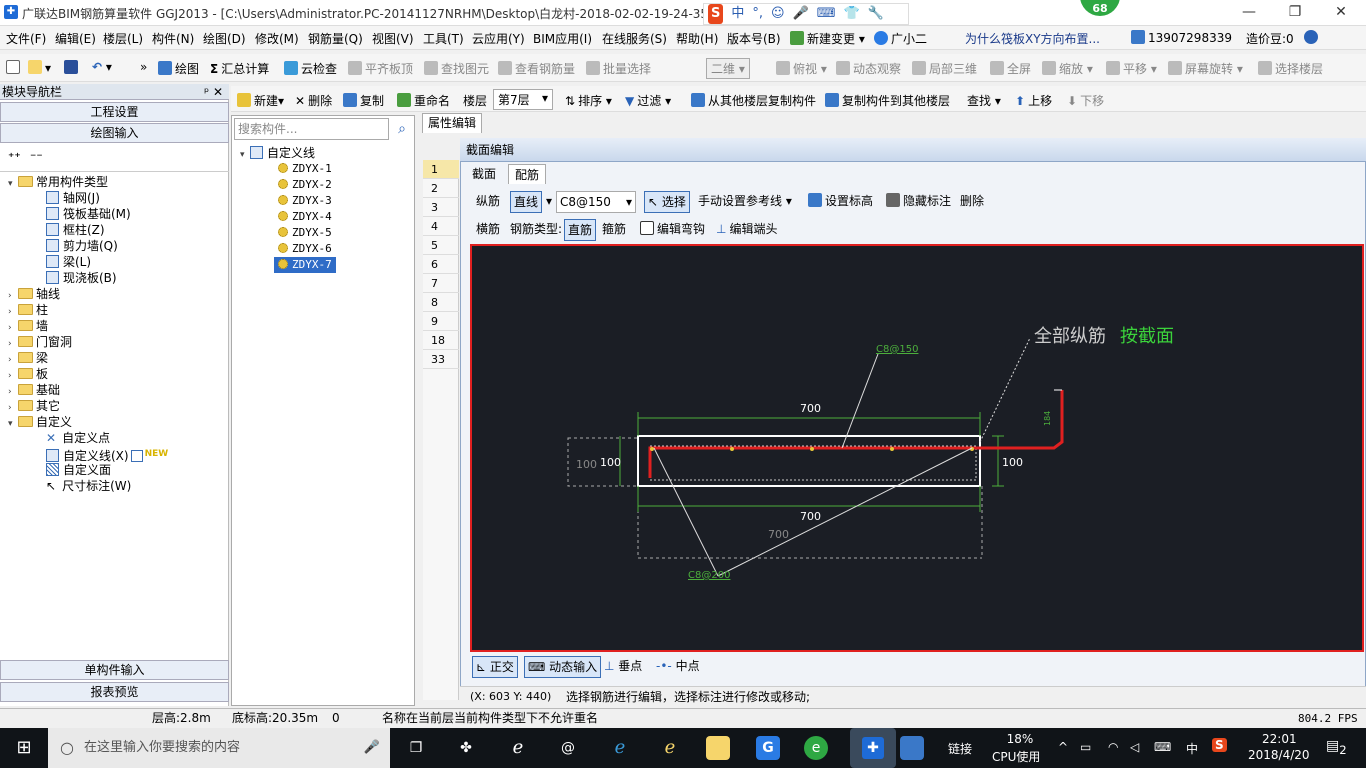  Describe the element at coordinates (14, 157) in the screenshot. I see `expand-all-icon: ⁺⁺` at that location.